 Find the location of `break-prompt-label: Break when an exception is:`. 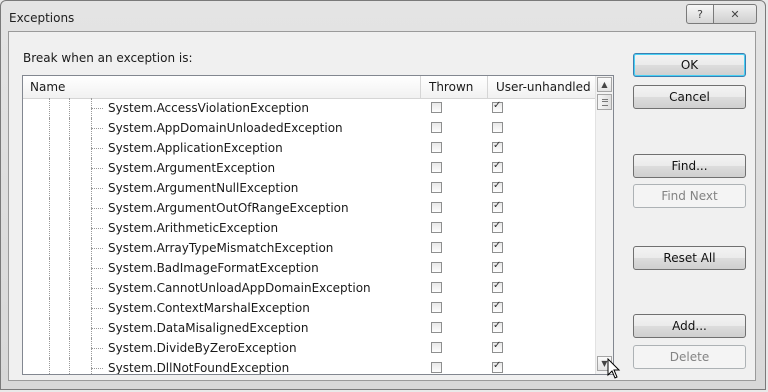

break-prompt-label: Break when an exception is: is located at coordinates (108, 58).